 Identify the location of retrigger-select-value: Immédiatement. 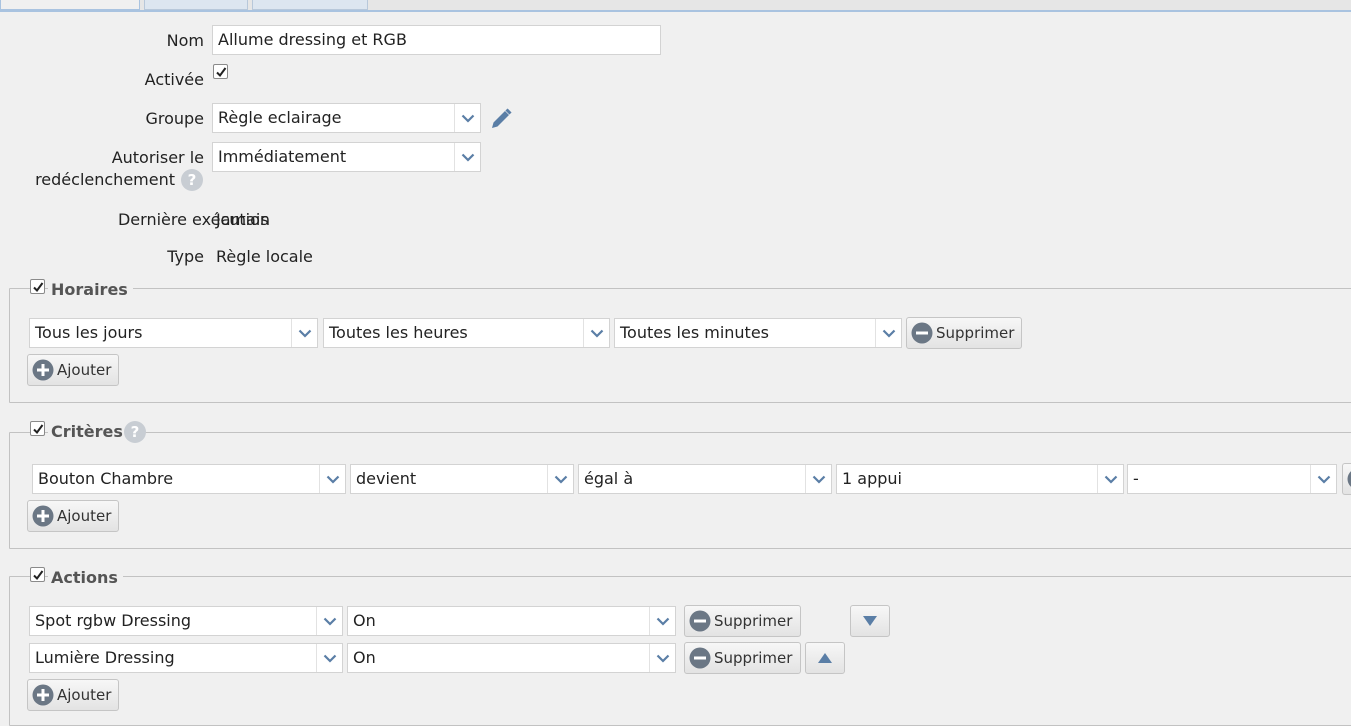
(282, 157).